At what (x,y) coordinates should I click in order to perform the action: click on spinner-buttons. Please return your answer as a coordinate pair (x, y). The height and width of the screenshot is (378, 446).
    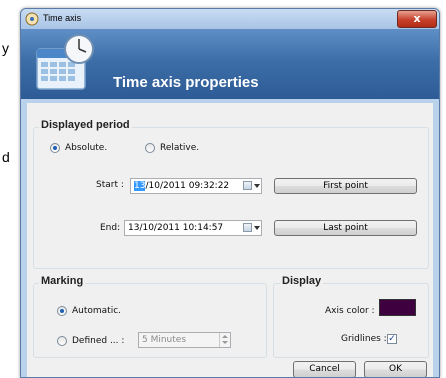
    Looking at the image, I should click on (225, 340).